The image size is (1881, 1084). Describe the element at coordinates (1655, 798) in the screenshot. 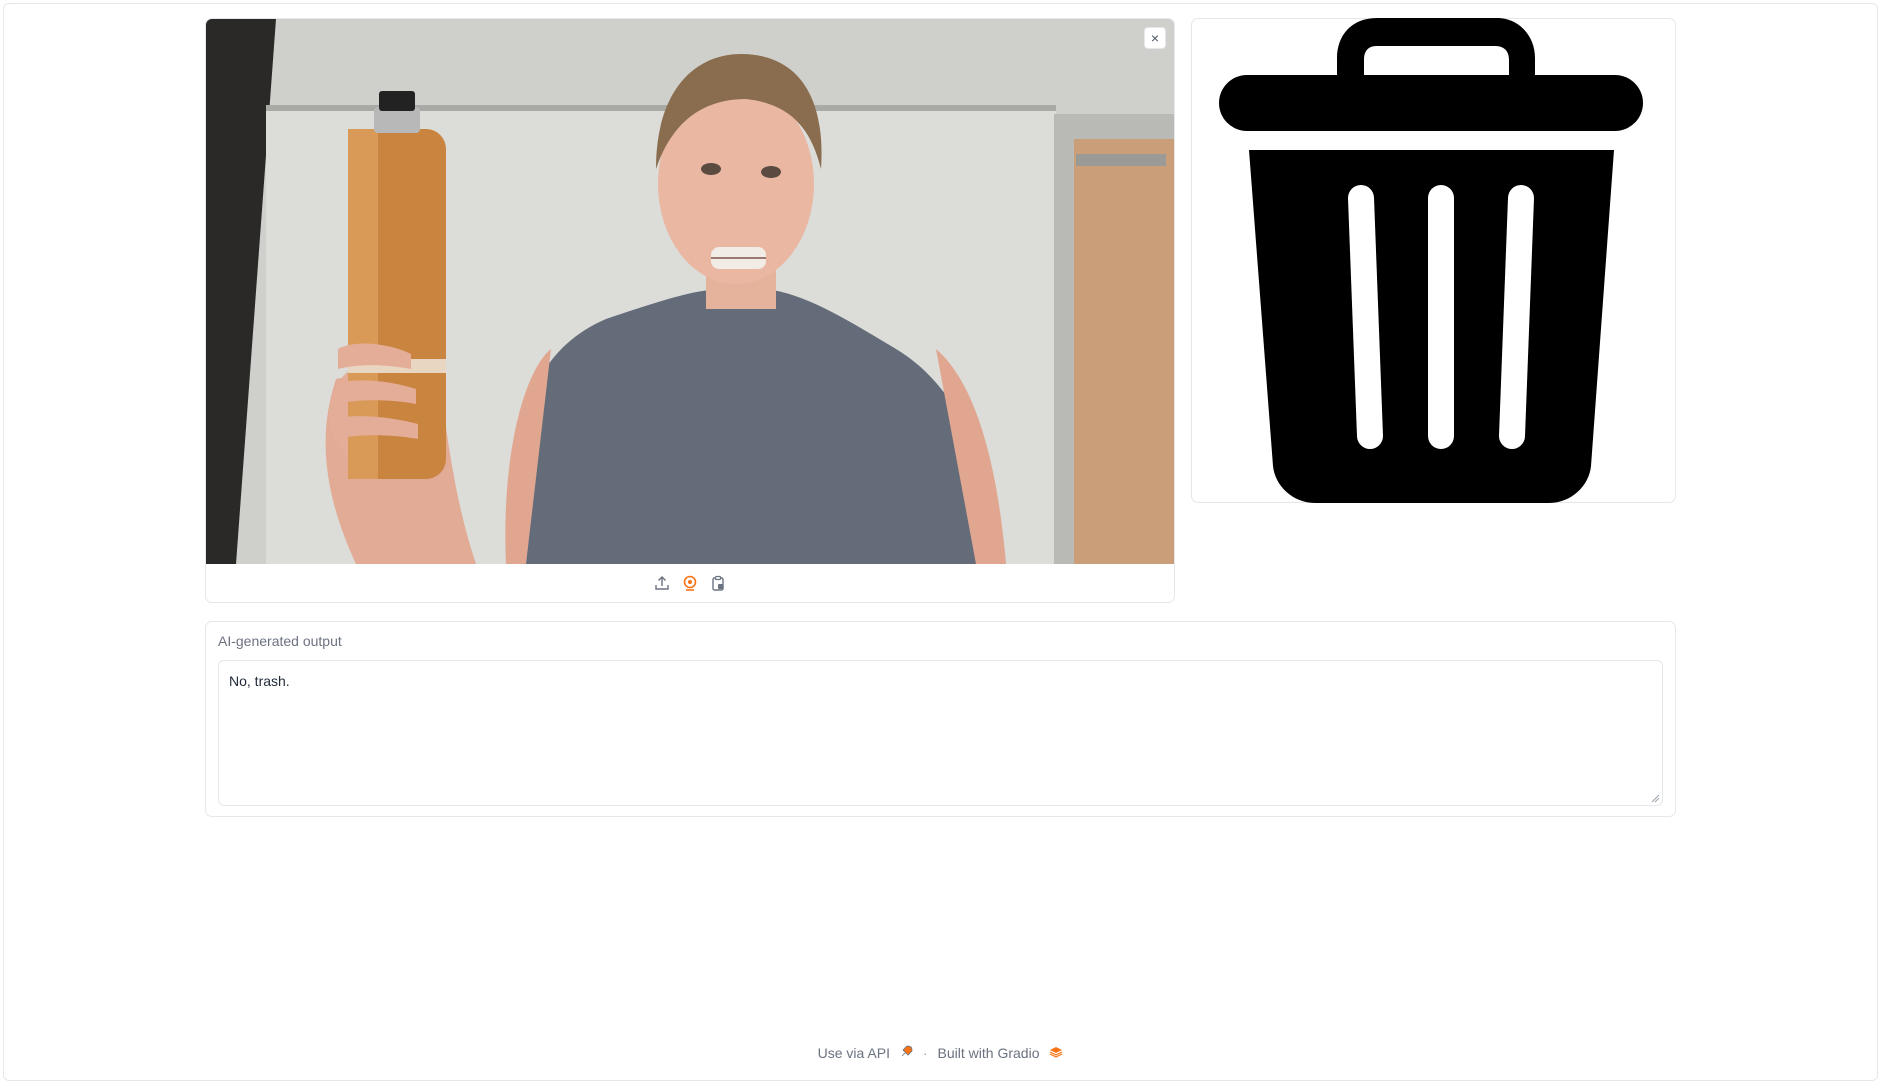

I see `resize-handle-icon` at that location.